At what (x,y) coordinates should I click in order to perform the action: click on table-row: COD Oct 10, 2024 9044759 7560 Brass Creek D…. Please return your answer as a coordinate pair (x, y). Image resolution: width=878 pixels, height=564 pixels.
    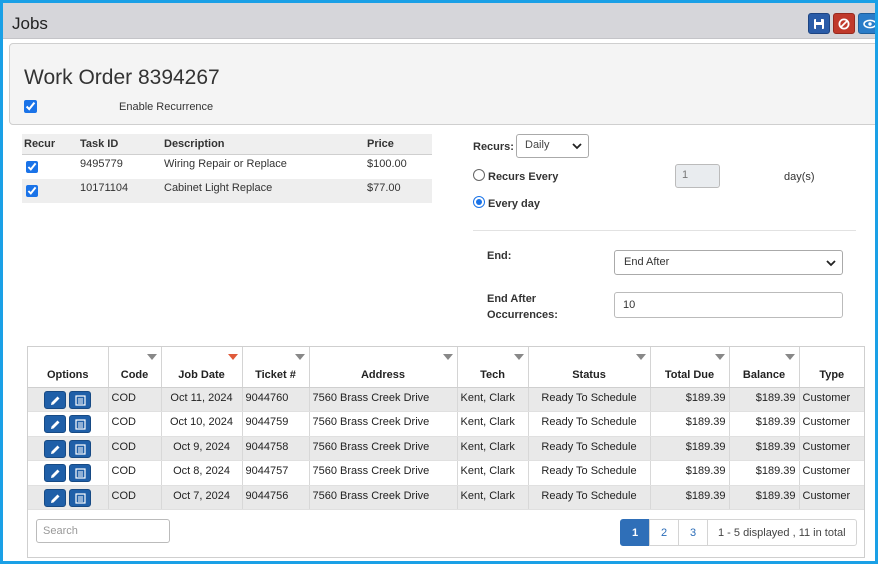
    Looking at the image, I should click on (446, 424).